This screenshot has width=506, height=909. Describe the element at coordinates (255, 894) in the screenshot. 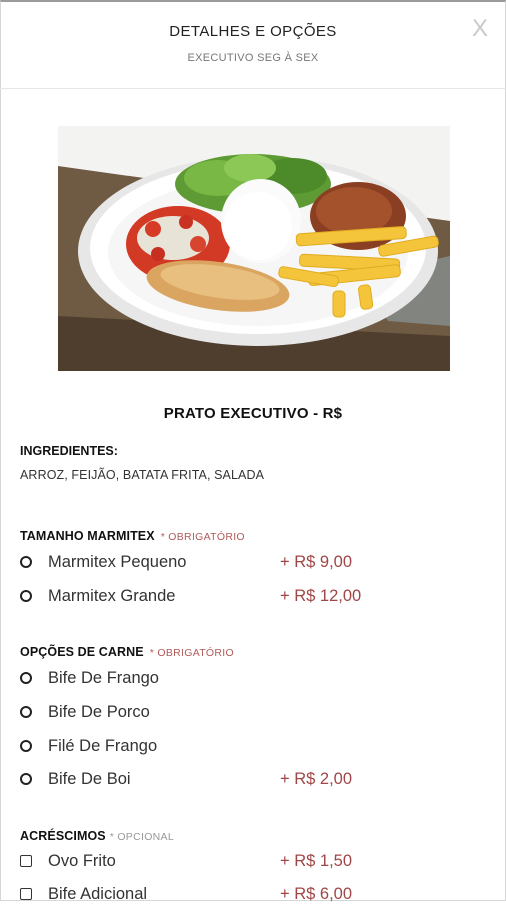

I see `option-bife-adicional: Bife Adicional + R$ 6,00` at that location.